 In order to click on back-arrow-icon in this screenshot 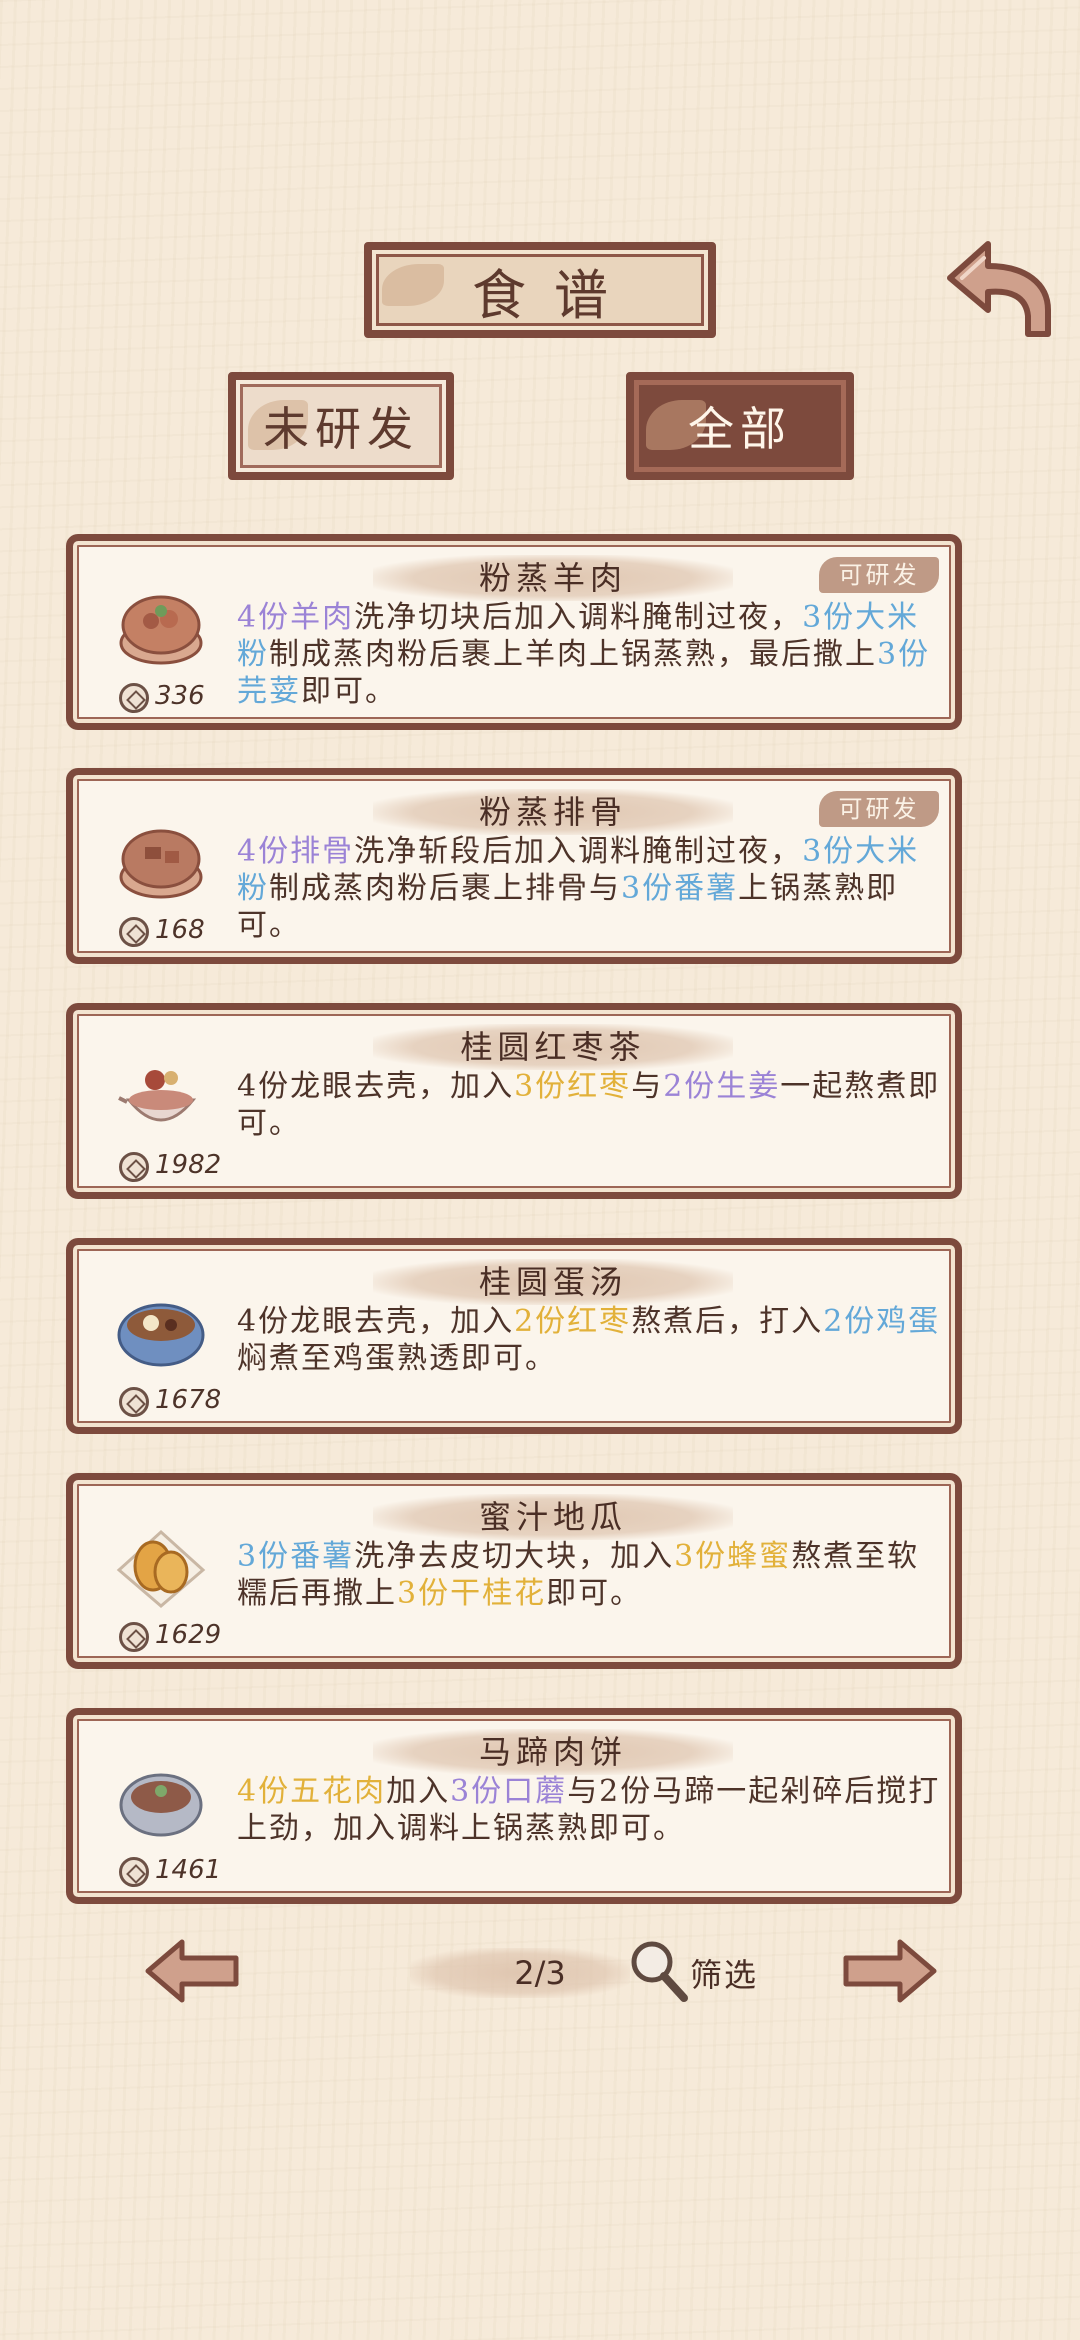, I will do `click(1000, 290)`.